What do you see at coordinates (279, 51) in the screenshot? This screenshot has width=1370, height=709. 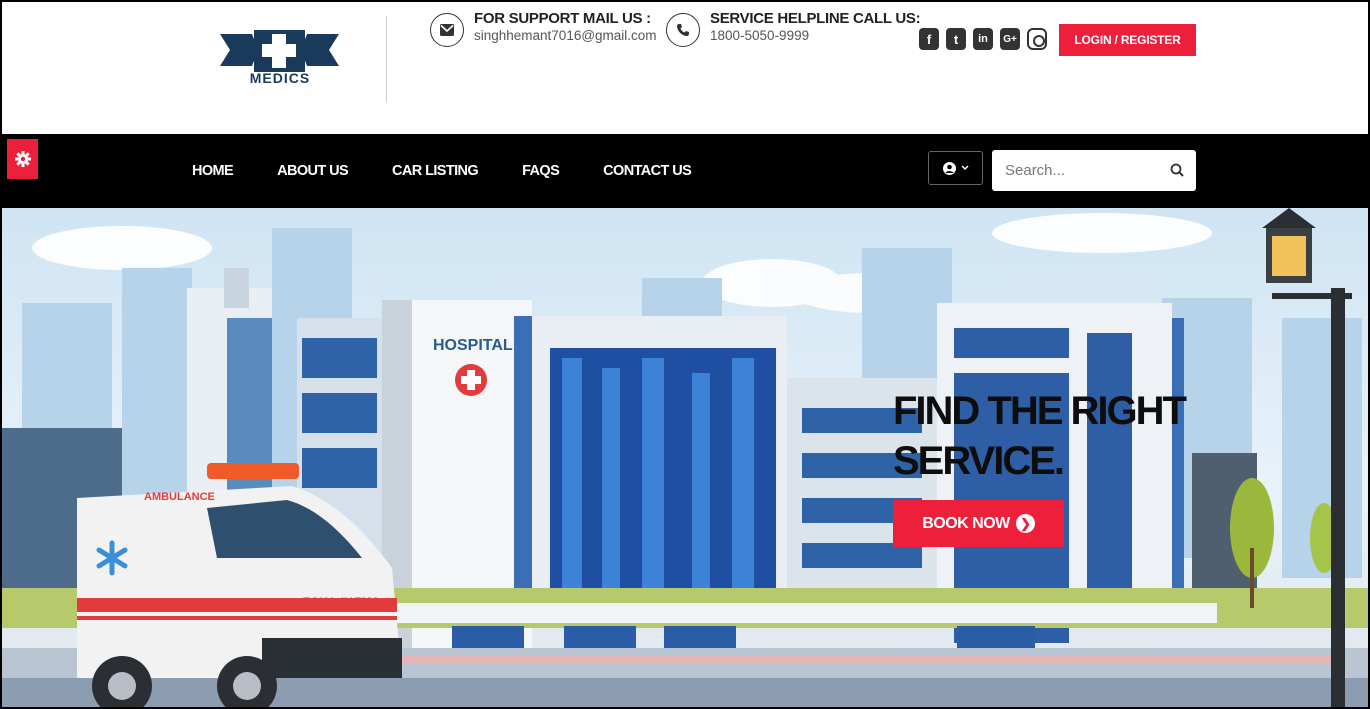 I see `logo-graphic` at bounding box center [279, 51].